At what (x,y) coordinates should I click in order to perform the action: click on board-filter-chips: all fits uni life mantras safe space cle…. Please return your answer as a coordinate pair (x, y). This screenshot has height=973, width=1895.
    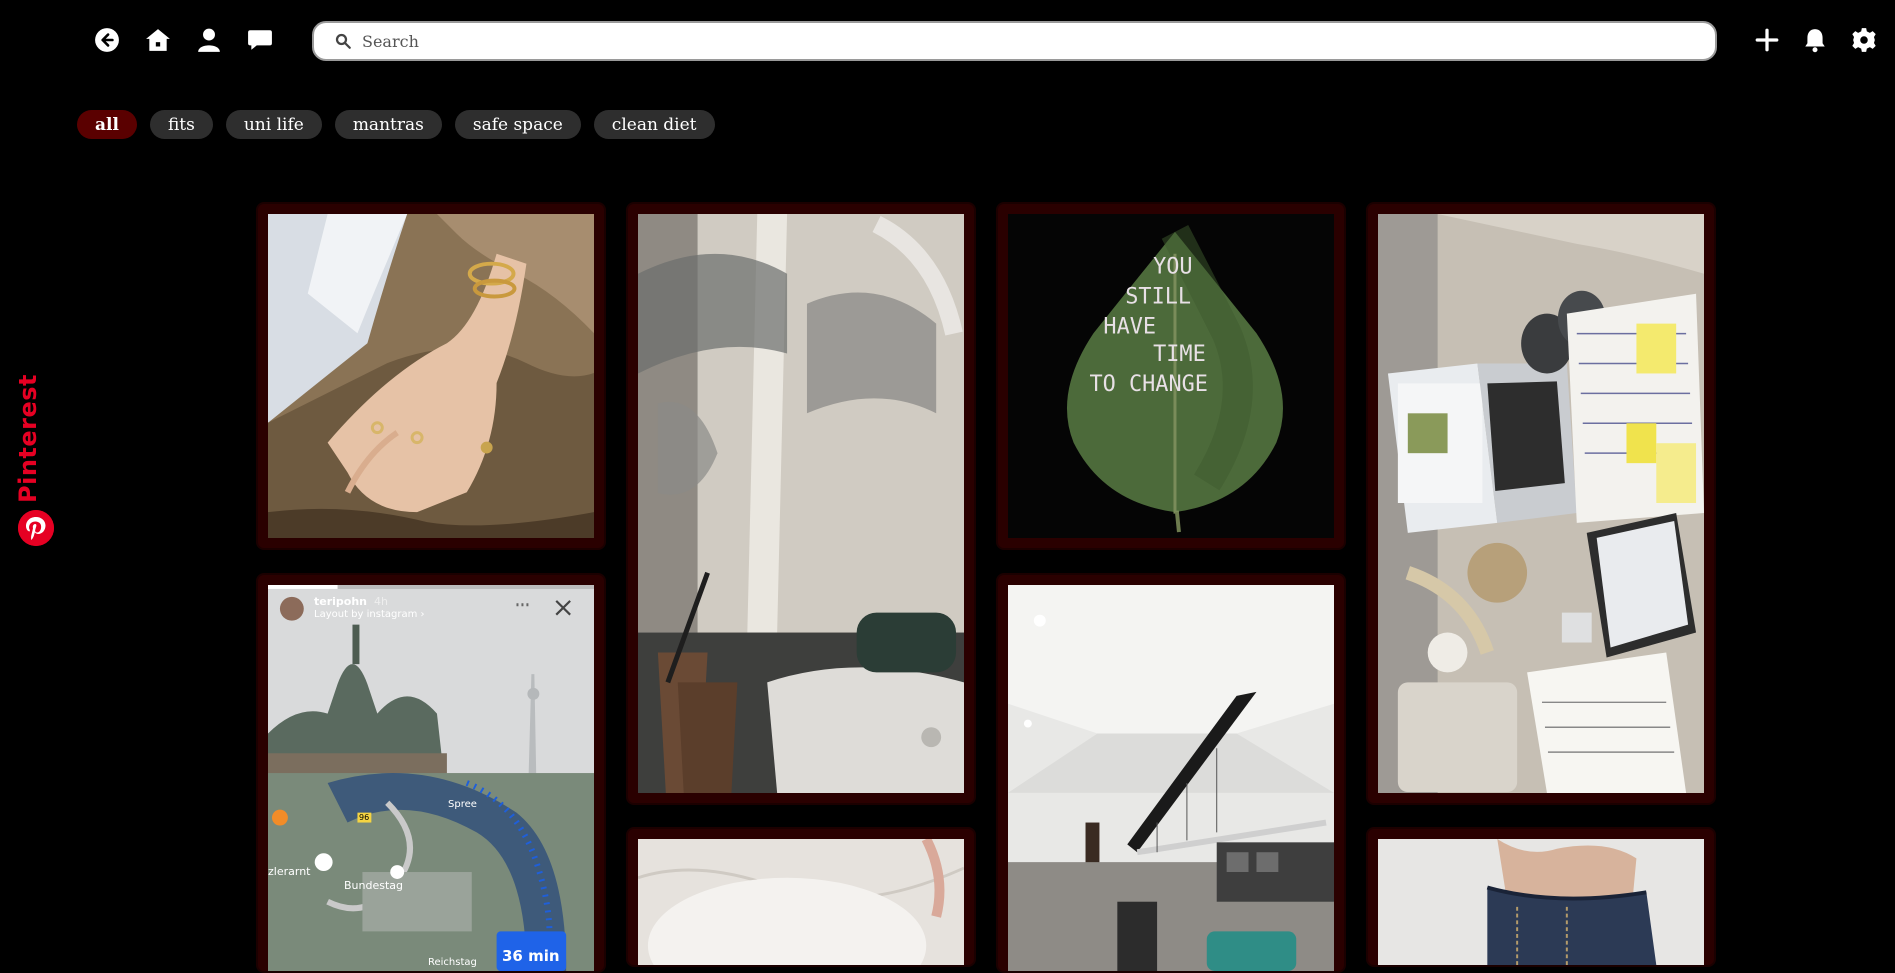
    Looking at the image, I should click on (396, 124).